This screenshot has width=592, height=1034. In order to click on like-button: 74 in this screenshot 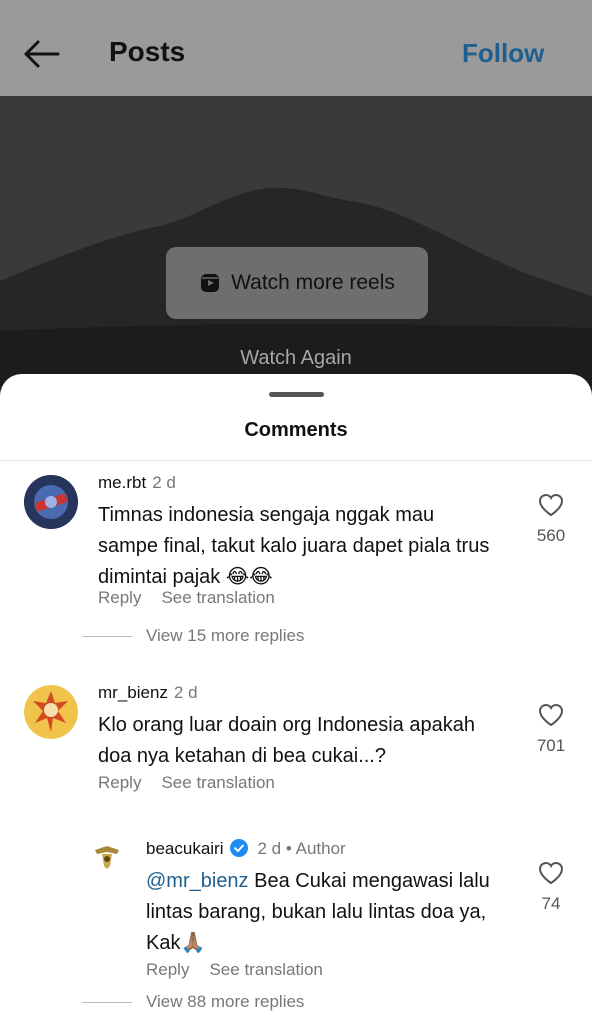, I will do `click(551, 887)`.